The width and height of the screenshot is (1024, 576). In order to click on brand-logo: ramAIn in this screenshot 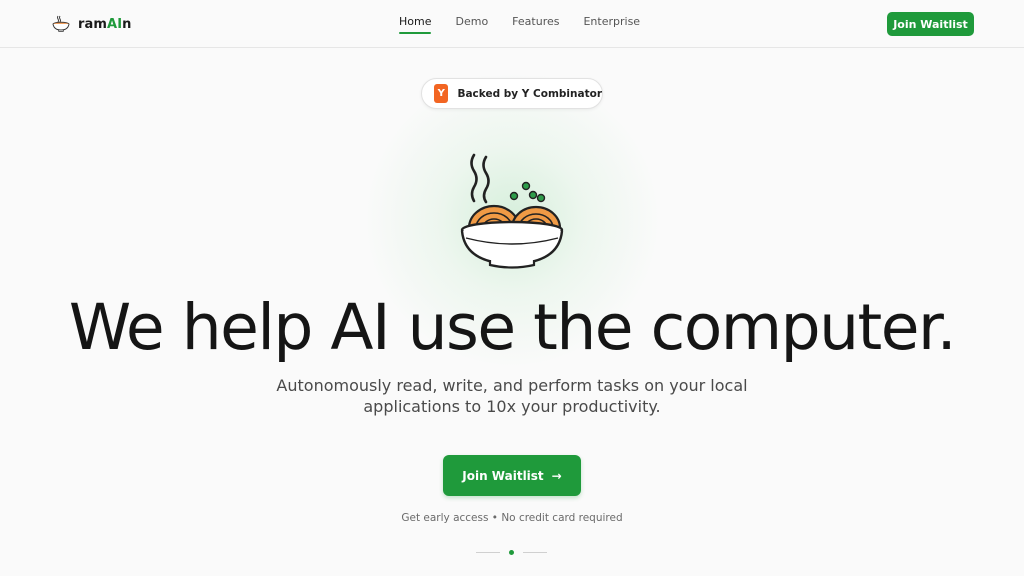, I will do `click(91, 24)`.